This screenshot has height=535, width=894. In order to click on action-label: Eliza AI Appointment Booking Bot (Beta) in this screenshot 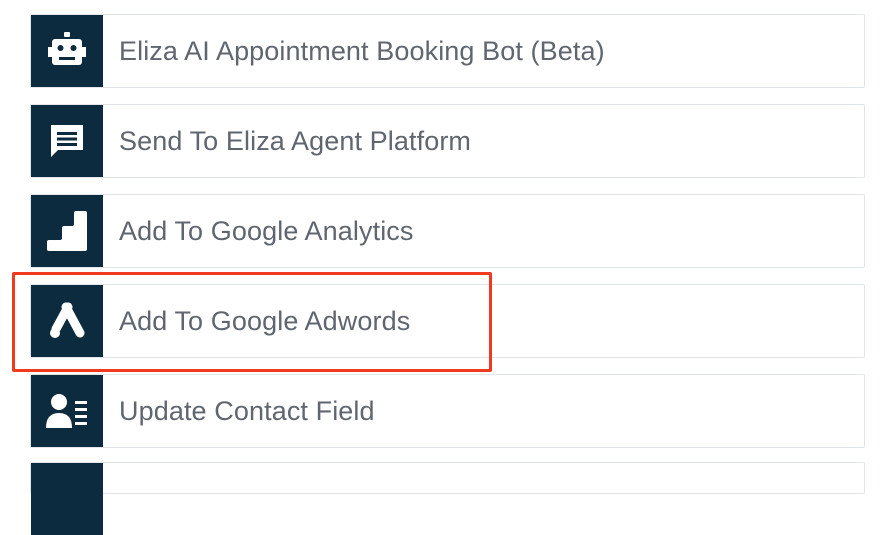, I will do `click(362, 50)`.